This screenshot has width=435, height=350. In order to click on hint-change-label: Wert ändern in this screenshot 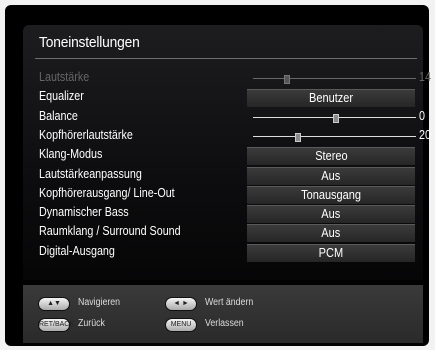, I will do `click(229, 302)`.